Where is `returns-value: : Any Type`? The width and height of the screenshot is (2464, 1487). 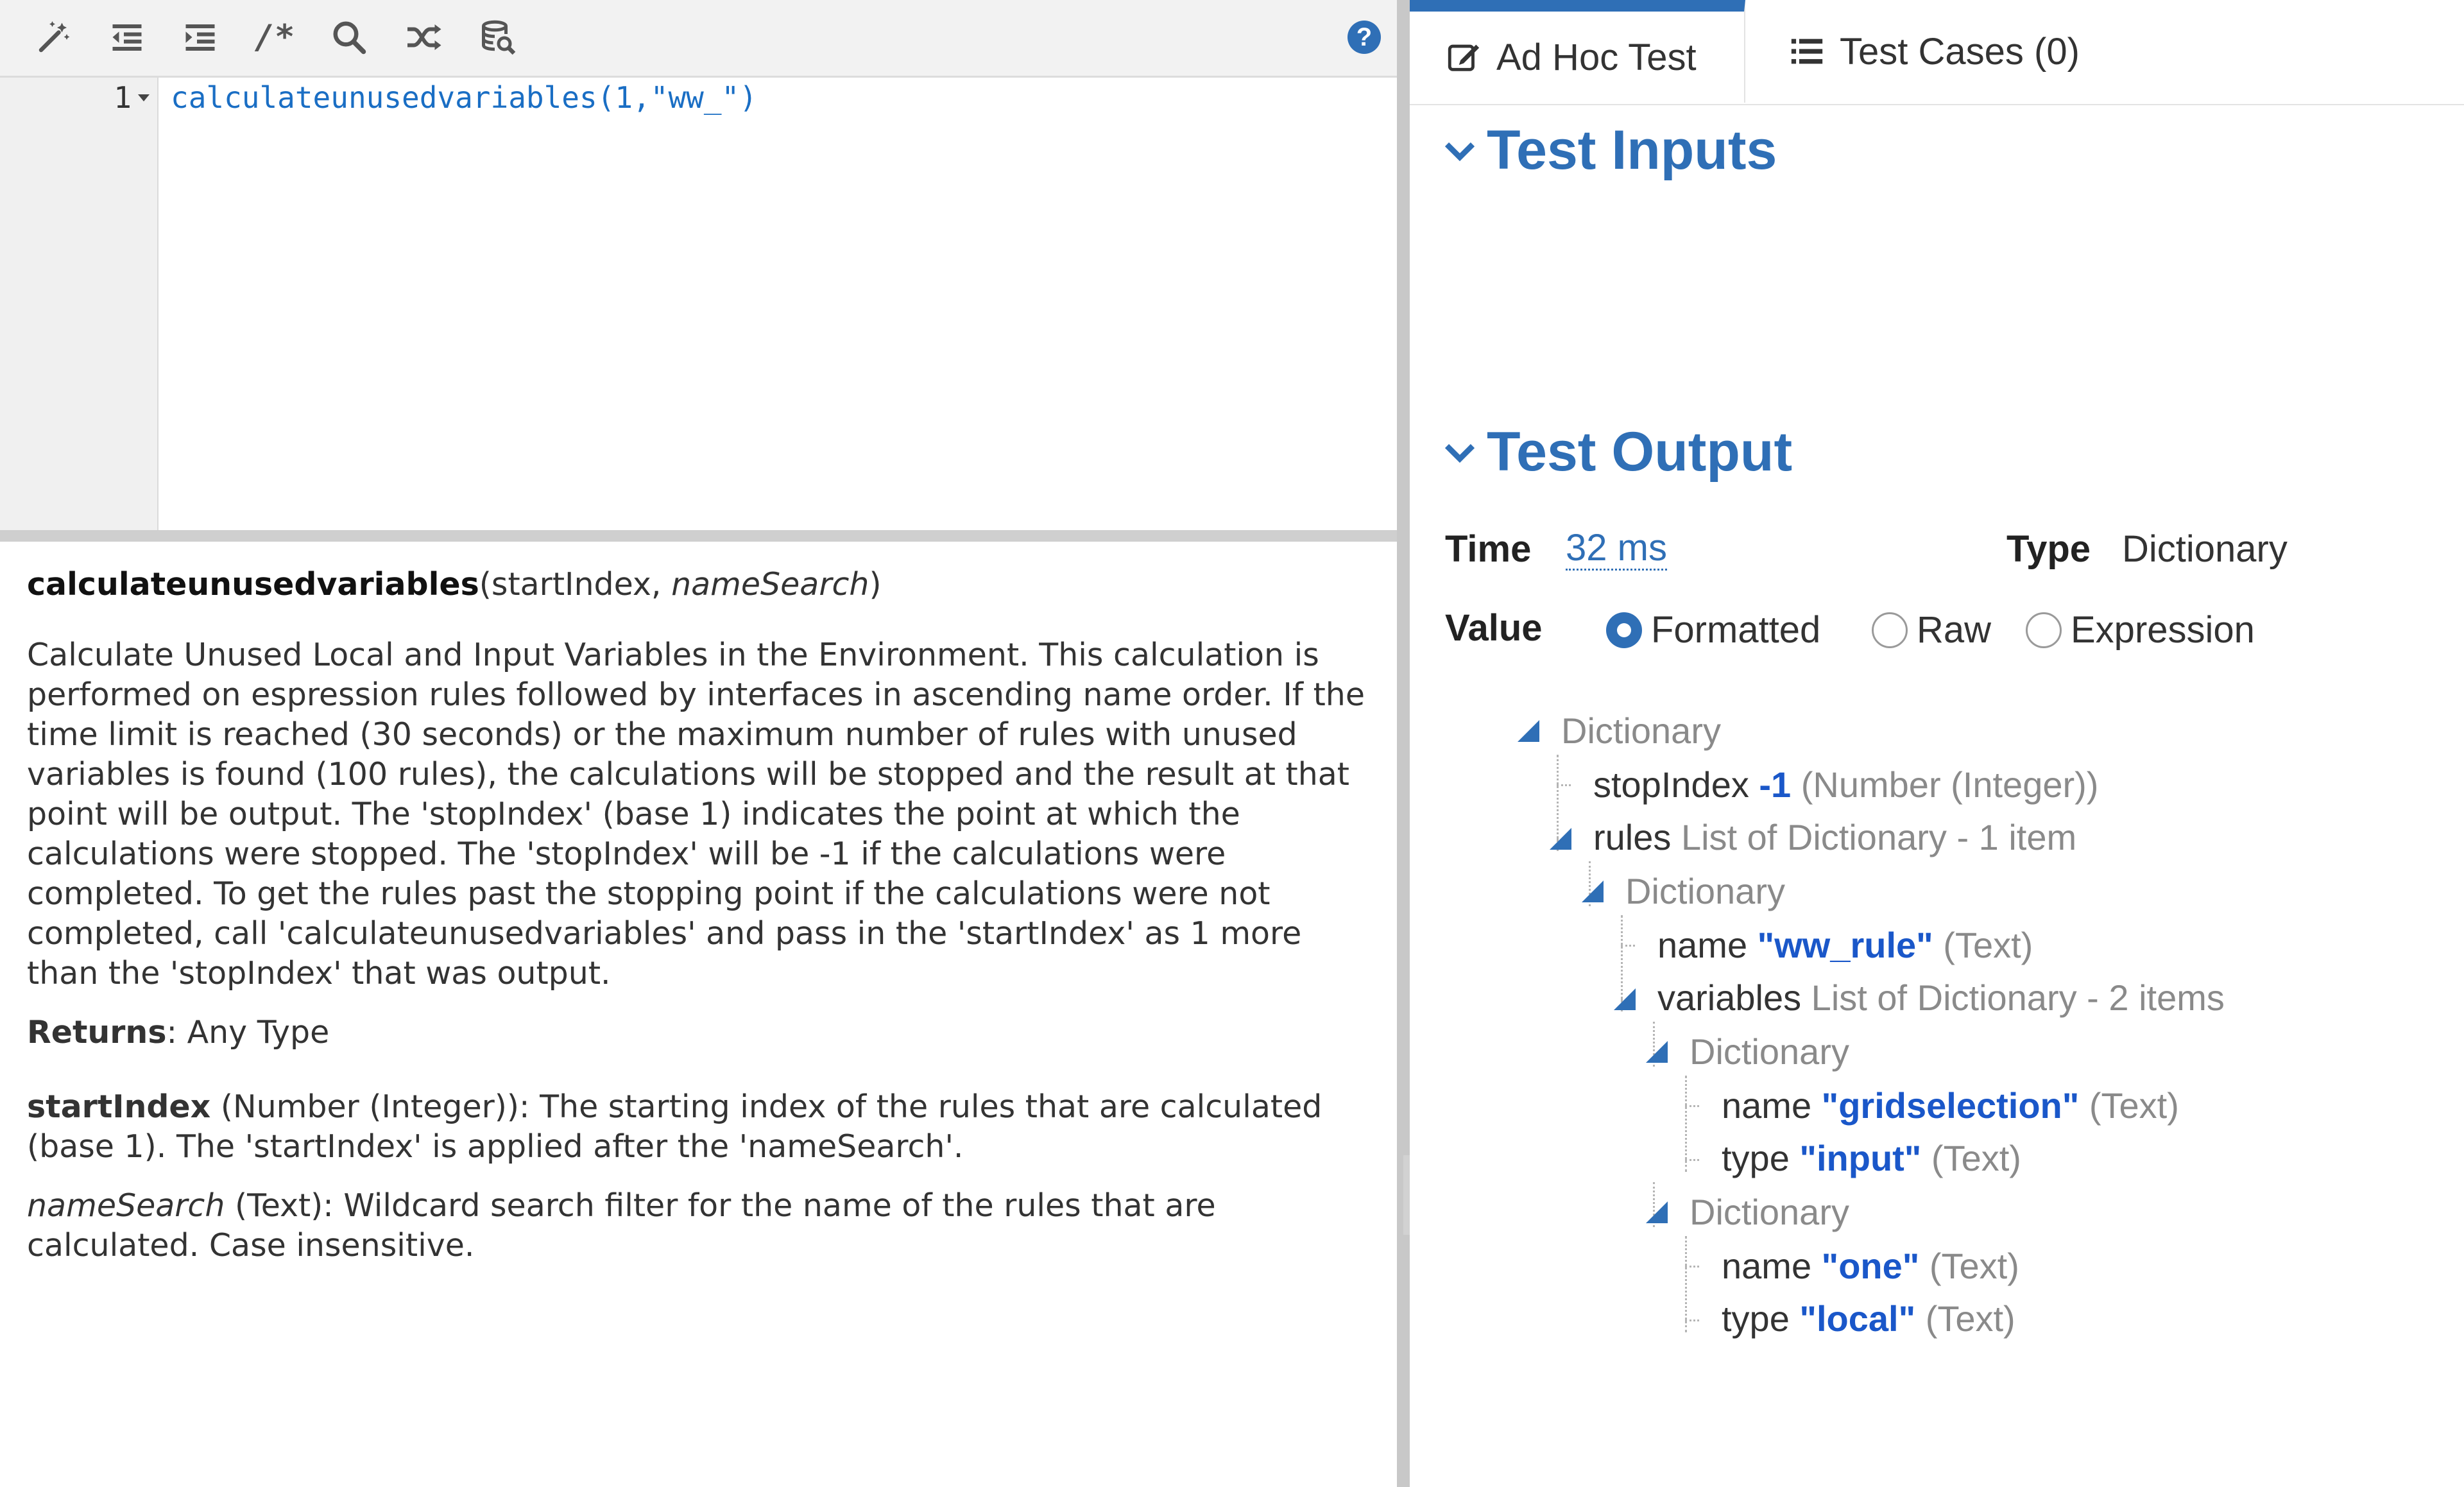
returns-value: : Any Type is located at coordinates (248, 1032).